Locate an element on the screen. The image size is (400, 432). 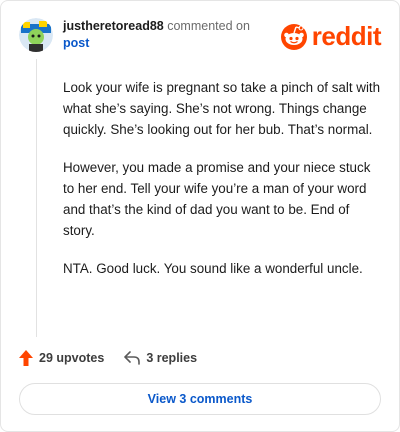
thread-line is located at coordinates (36, 198).